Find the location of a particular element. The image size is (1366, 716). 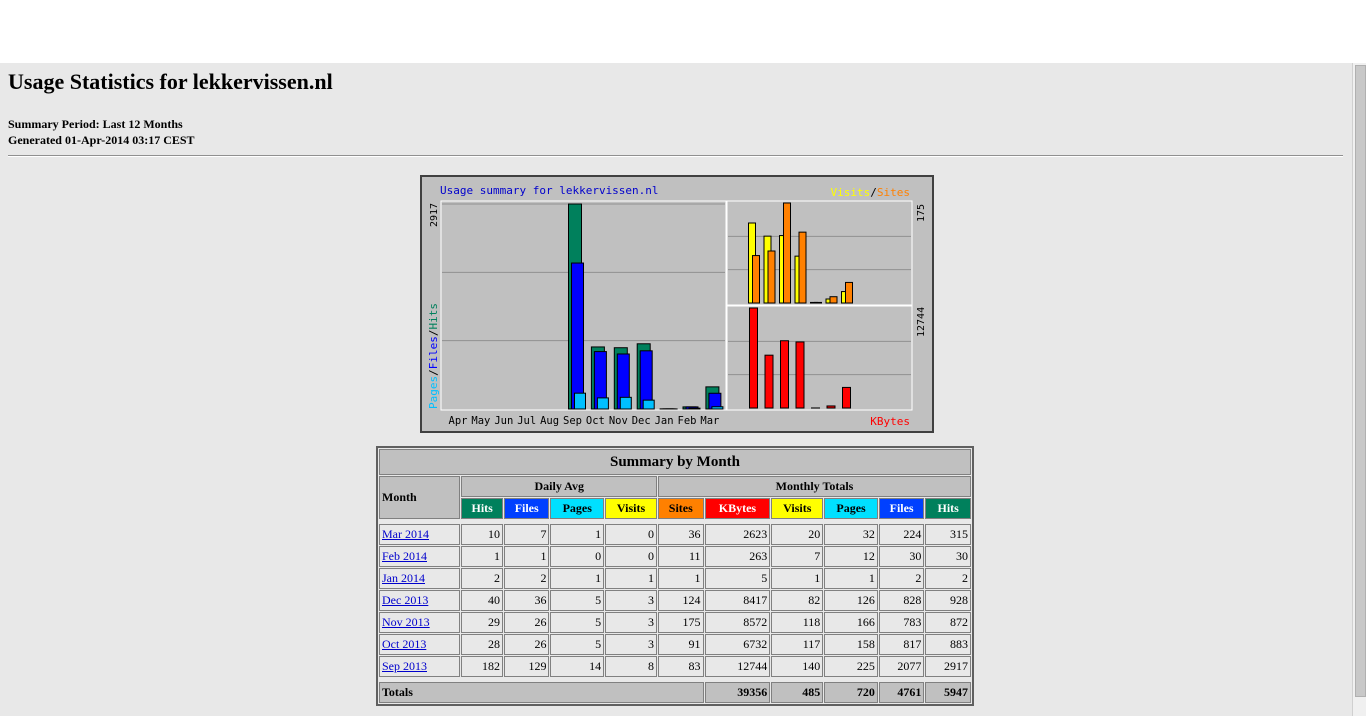

month-link: Oct 2013 is located at coordinates (404, 644).